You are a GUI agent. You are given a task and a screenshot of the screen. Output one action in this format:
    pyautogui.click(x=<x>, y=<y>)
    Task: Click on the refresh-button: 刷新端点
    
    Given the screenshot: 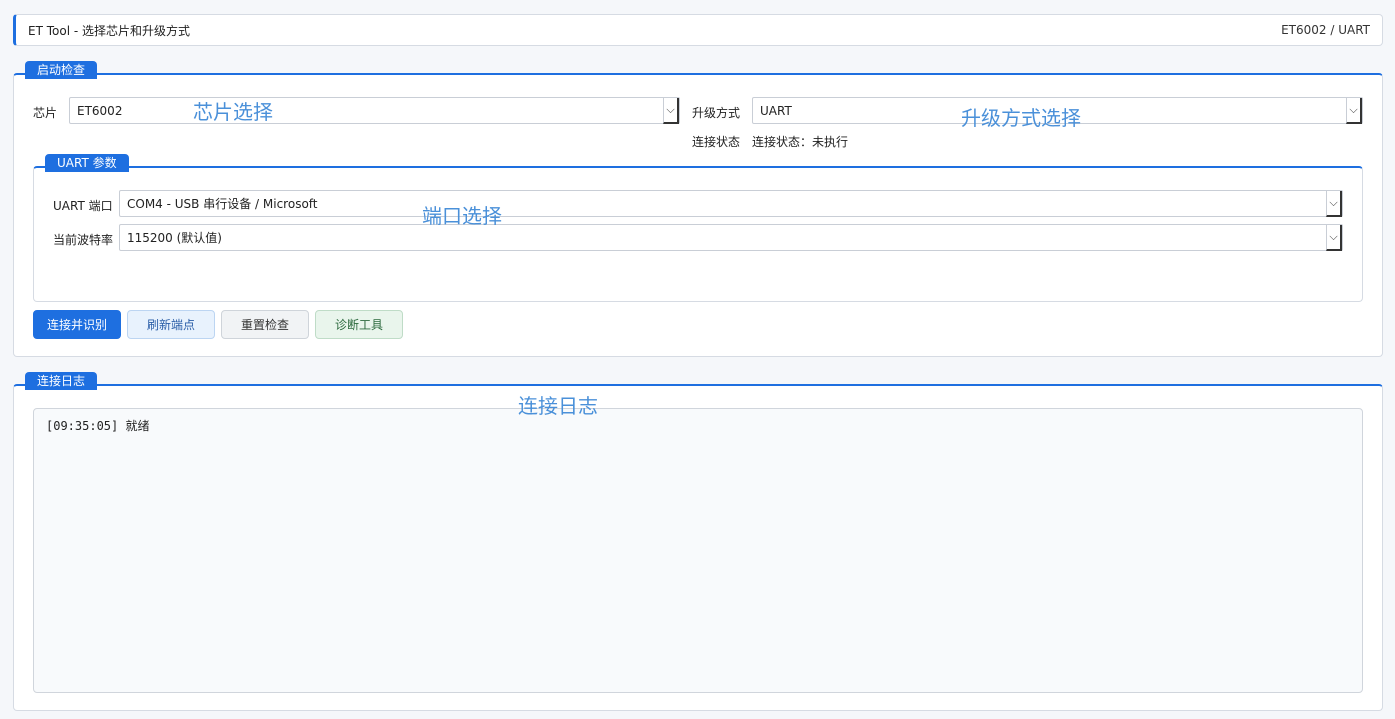 What is the action you would take?
    pyautogui.click(x=171, y=324)
    